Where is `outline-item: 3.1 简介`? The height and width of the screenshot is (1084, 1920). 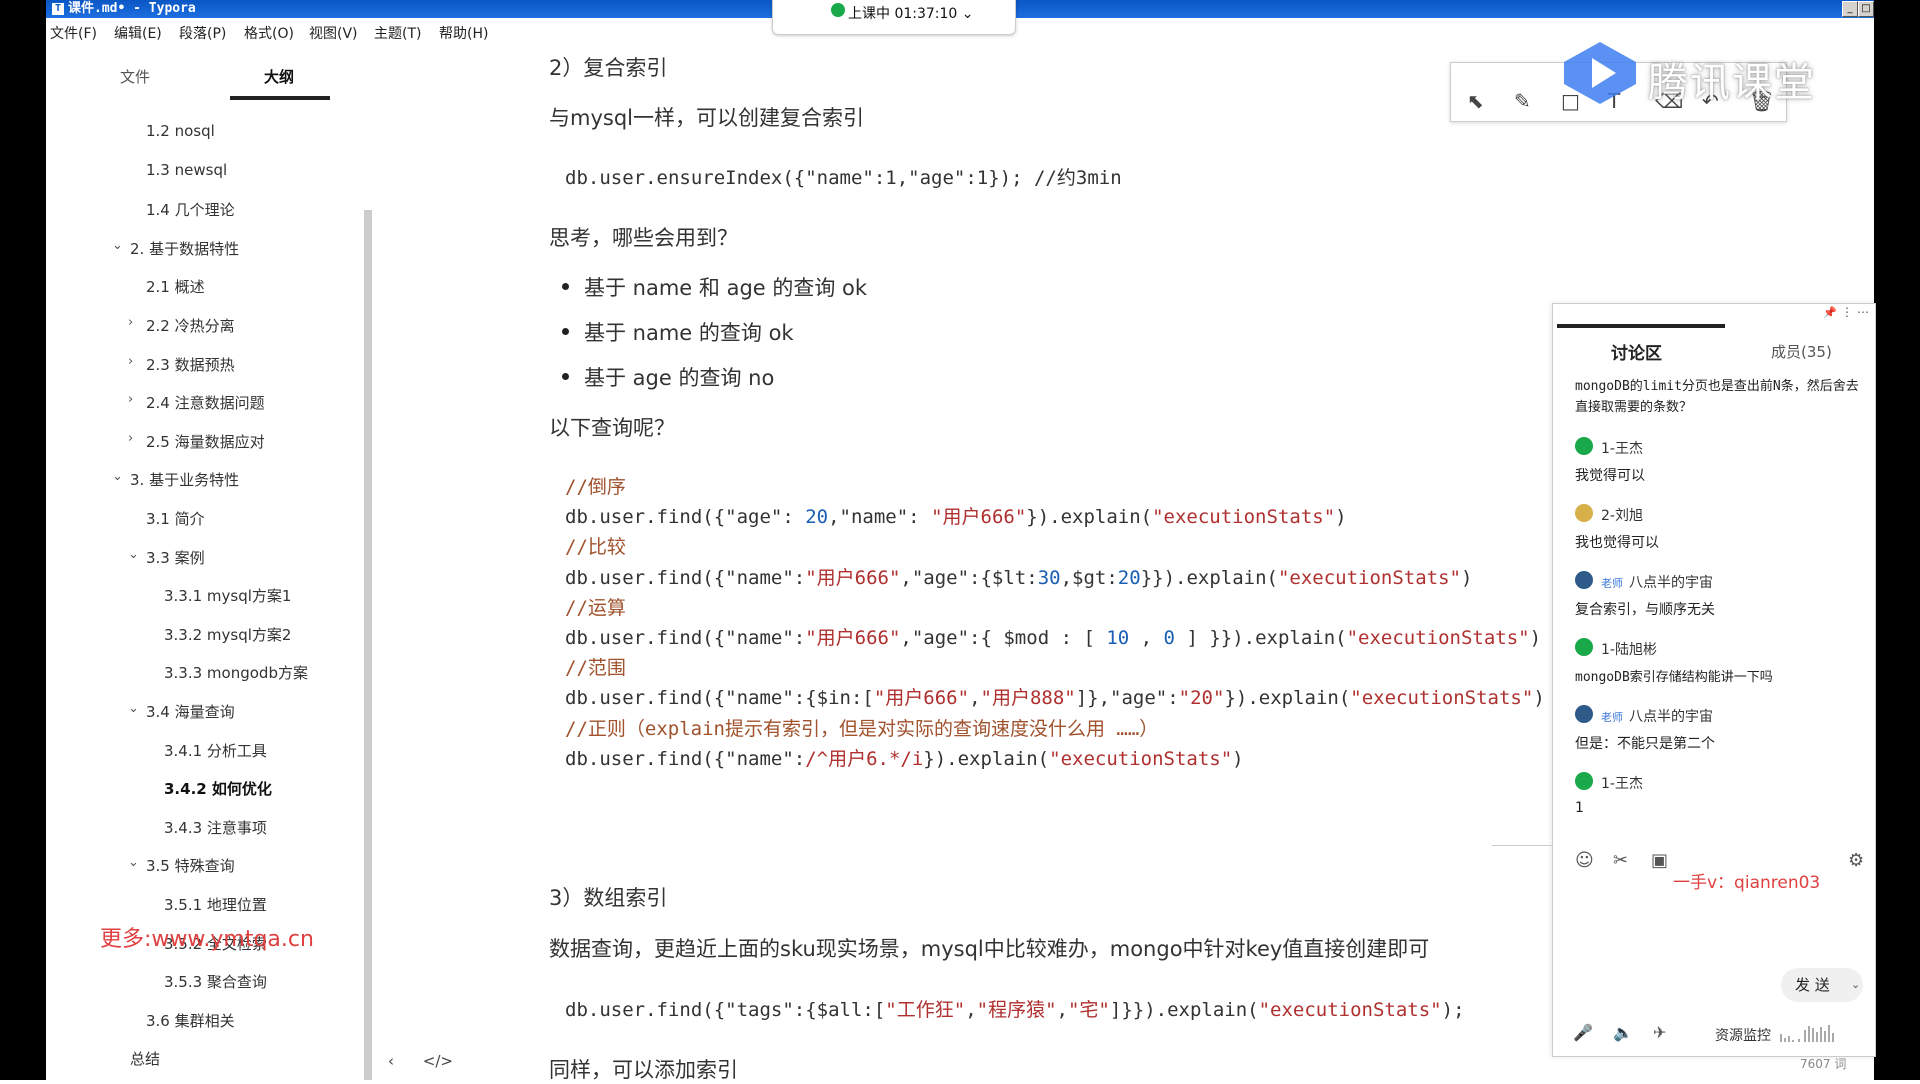 outline-item: 3.1 简介 is located at coordinates (175, 518).